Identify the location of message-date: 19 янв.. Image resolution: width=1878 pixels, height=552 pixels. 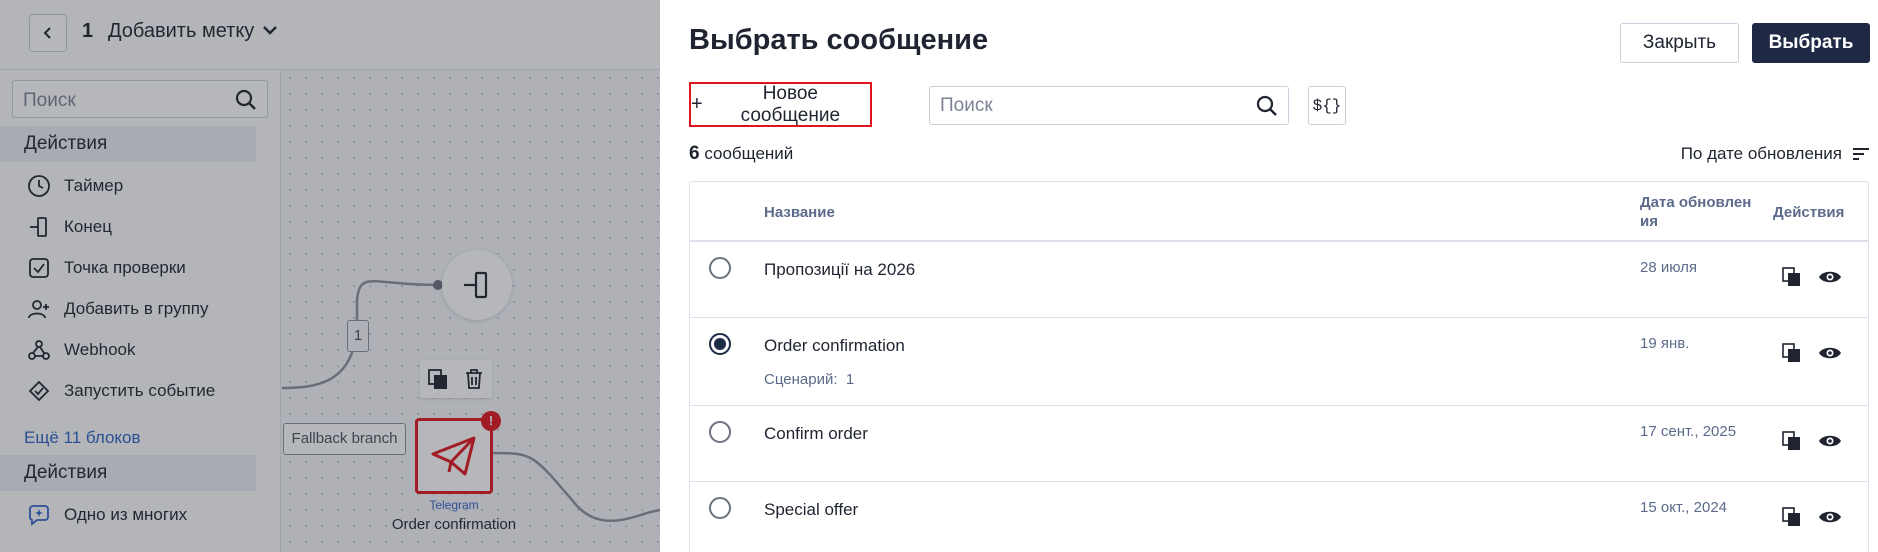
(1665, 343).